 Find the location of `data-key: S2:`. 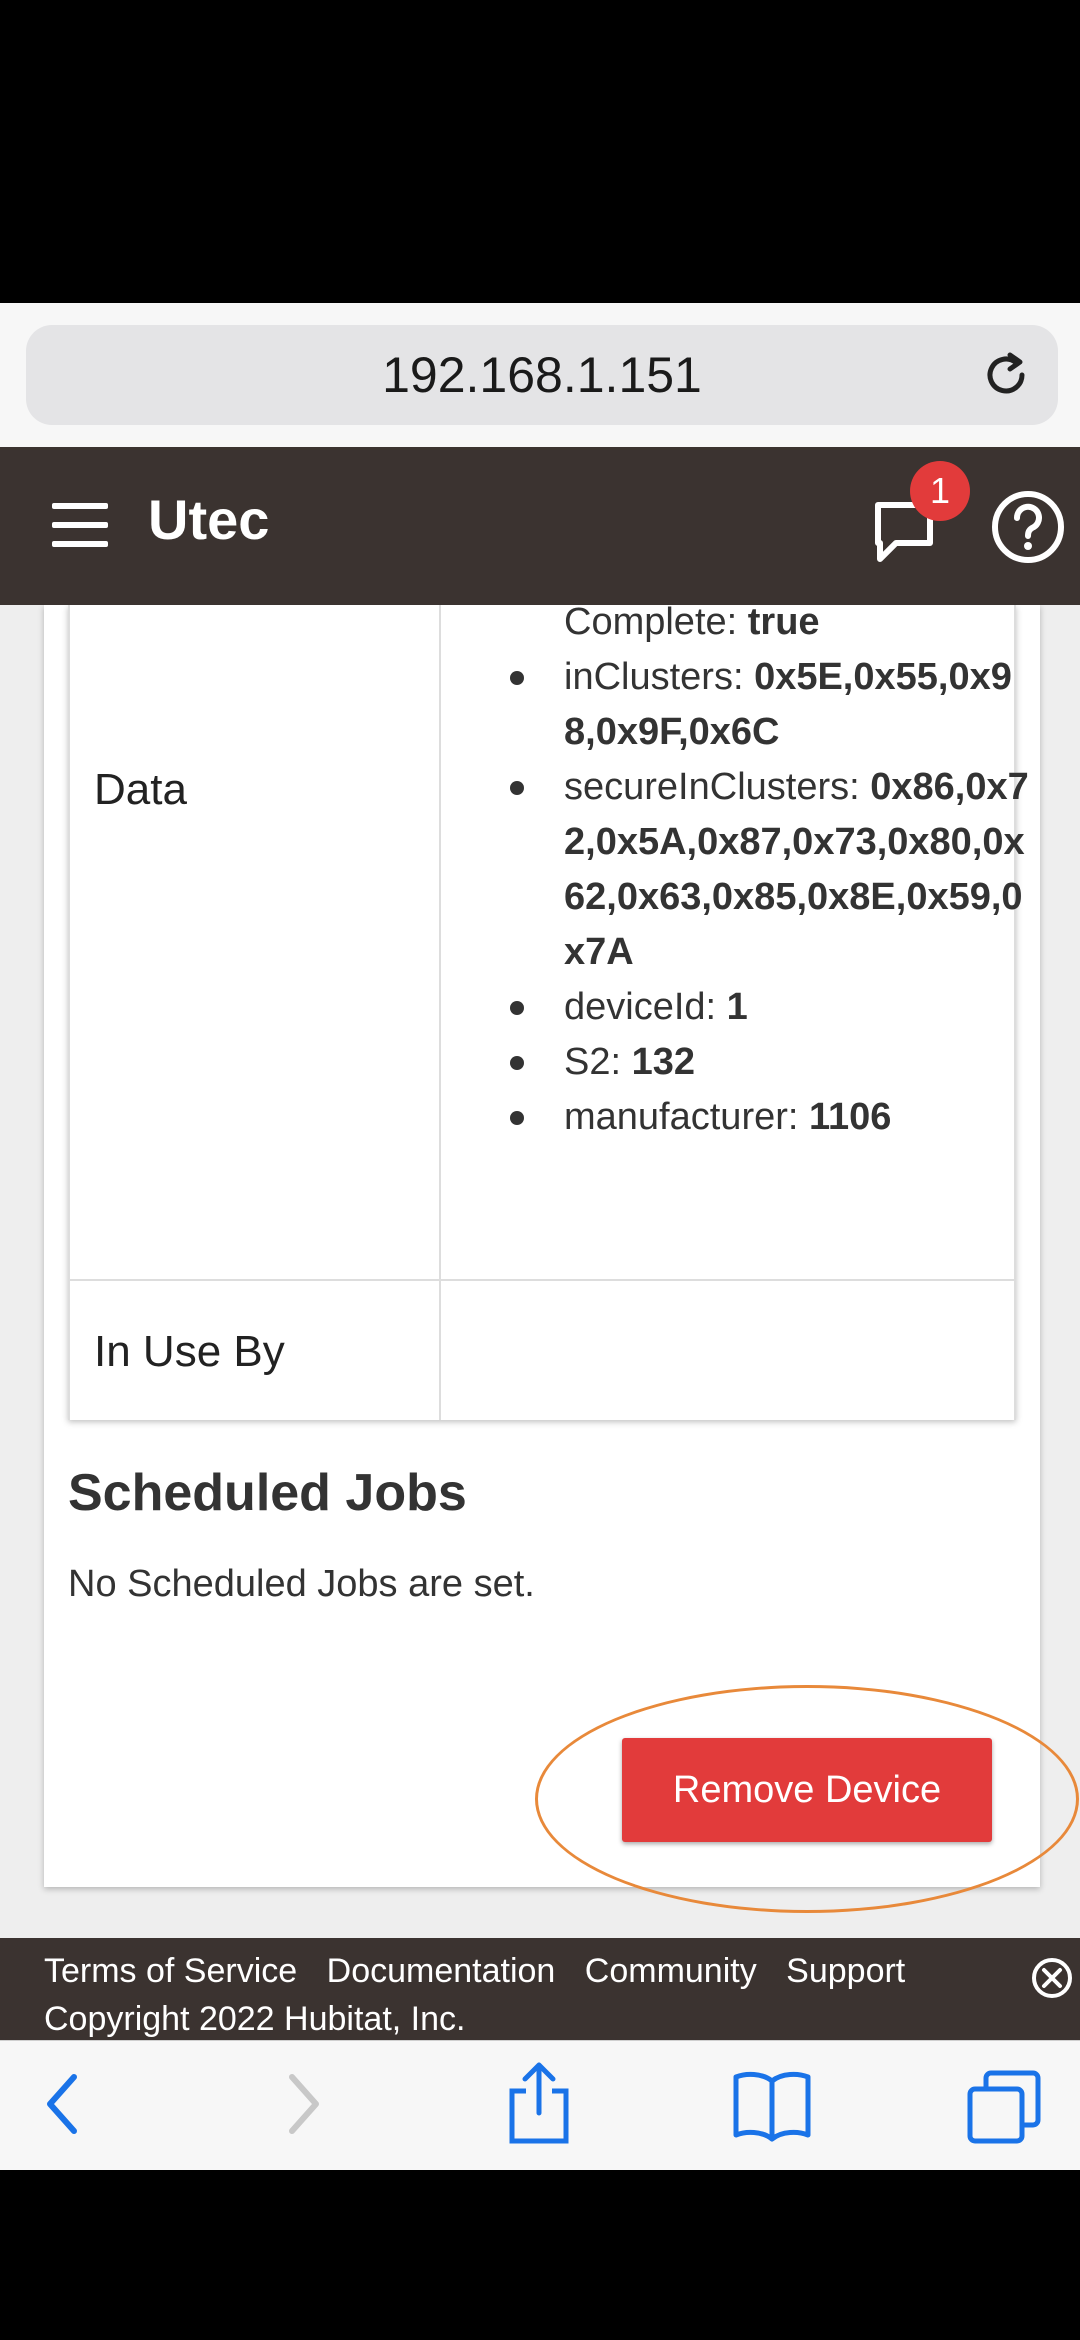

data-key: S2: is located at coordinates (598, 1062).